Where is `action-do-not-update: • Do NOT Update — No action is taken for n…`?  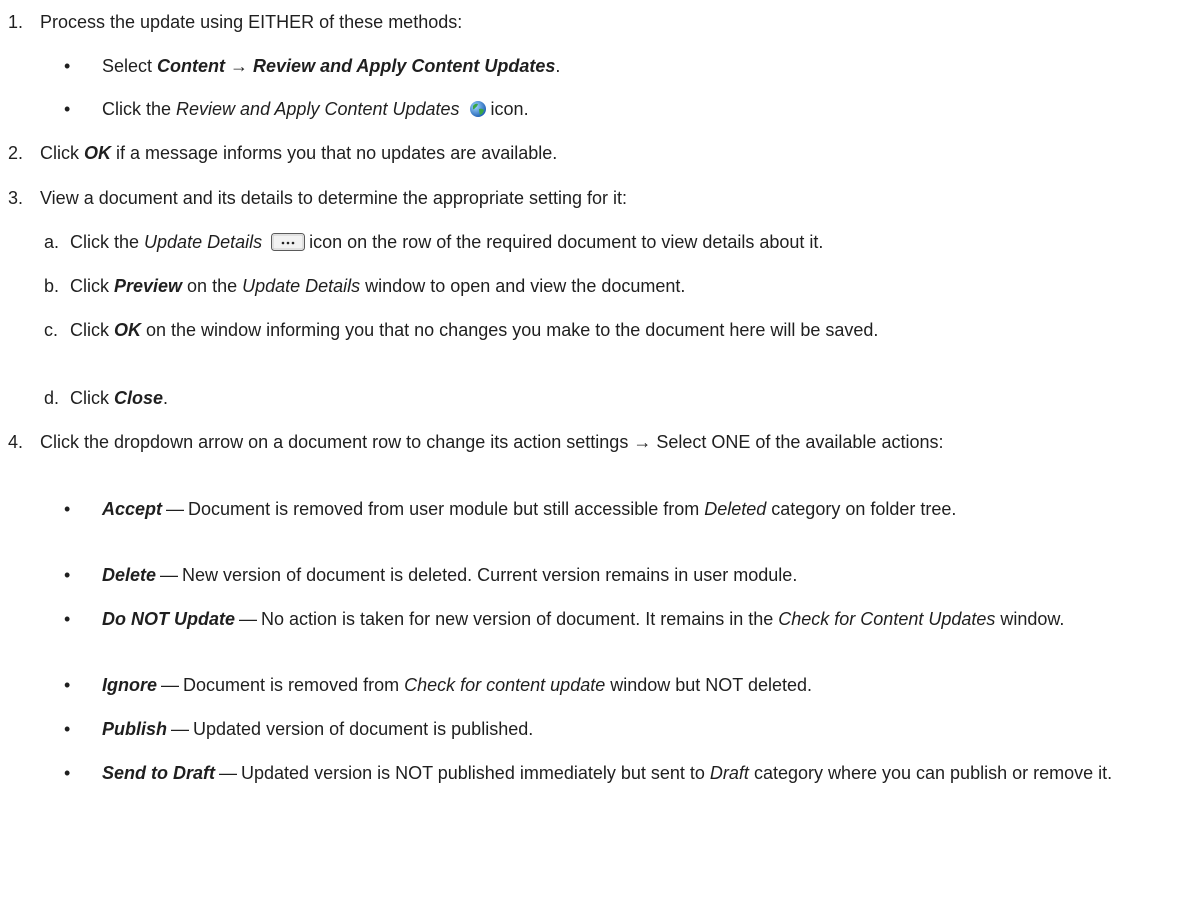
action-do-not-update: • Do NOT Update — No action is taken for n… is located at coordinates (604, 619).